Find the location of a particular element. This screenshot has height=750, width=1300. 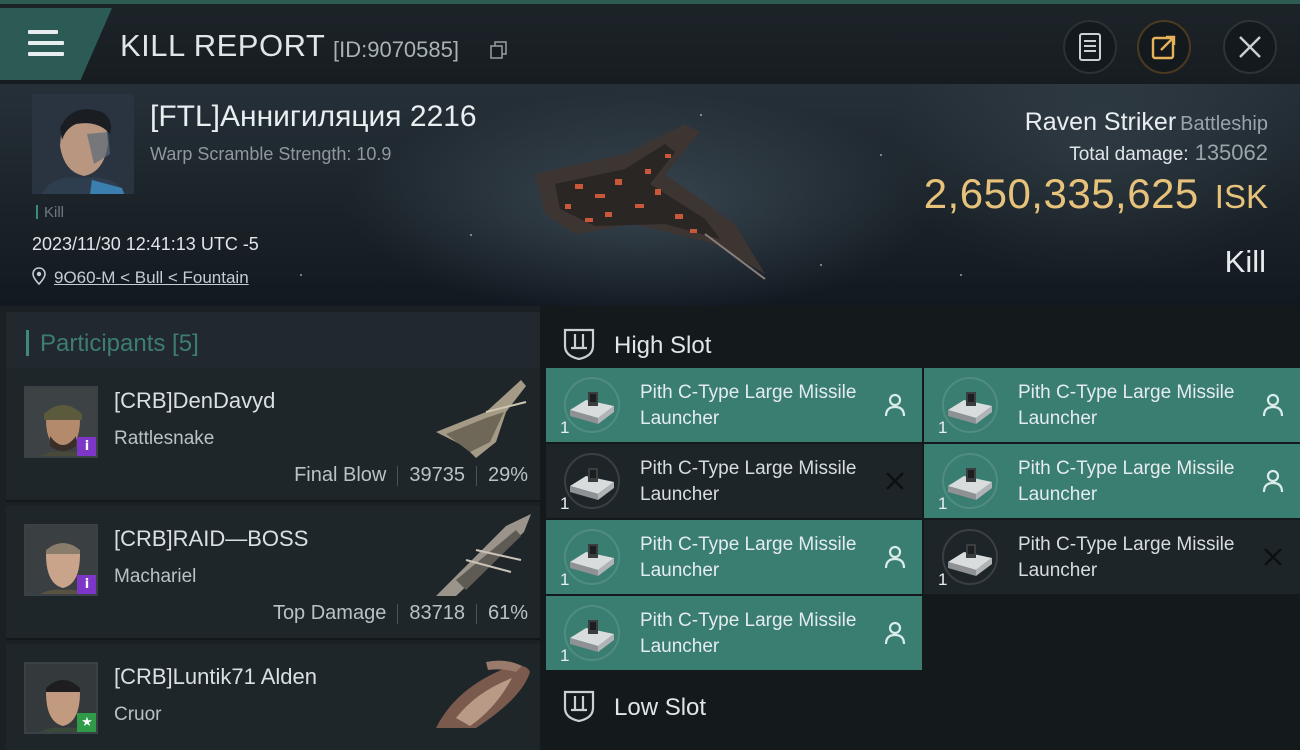

close-button is located at coordinates (1250, 47).